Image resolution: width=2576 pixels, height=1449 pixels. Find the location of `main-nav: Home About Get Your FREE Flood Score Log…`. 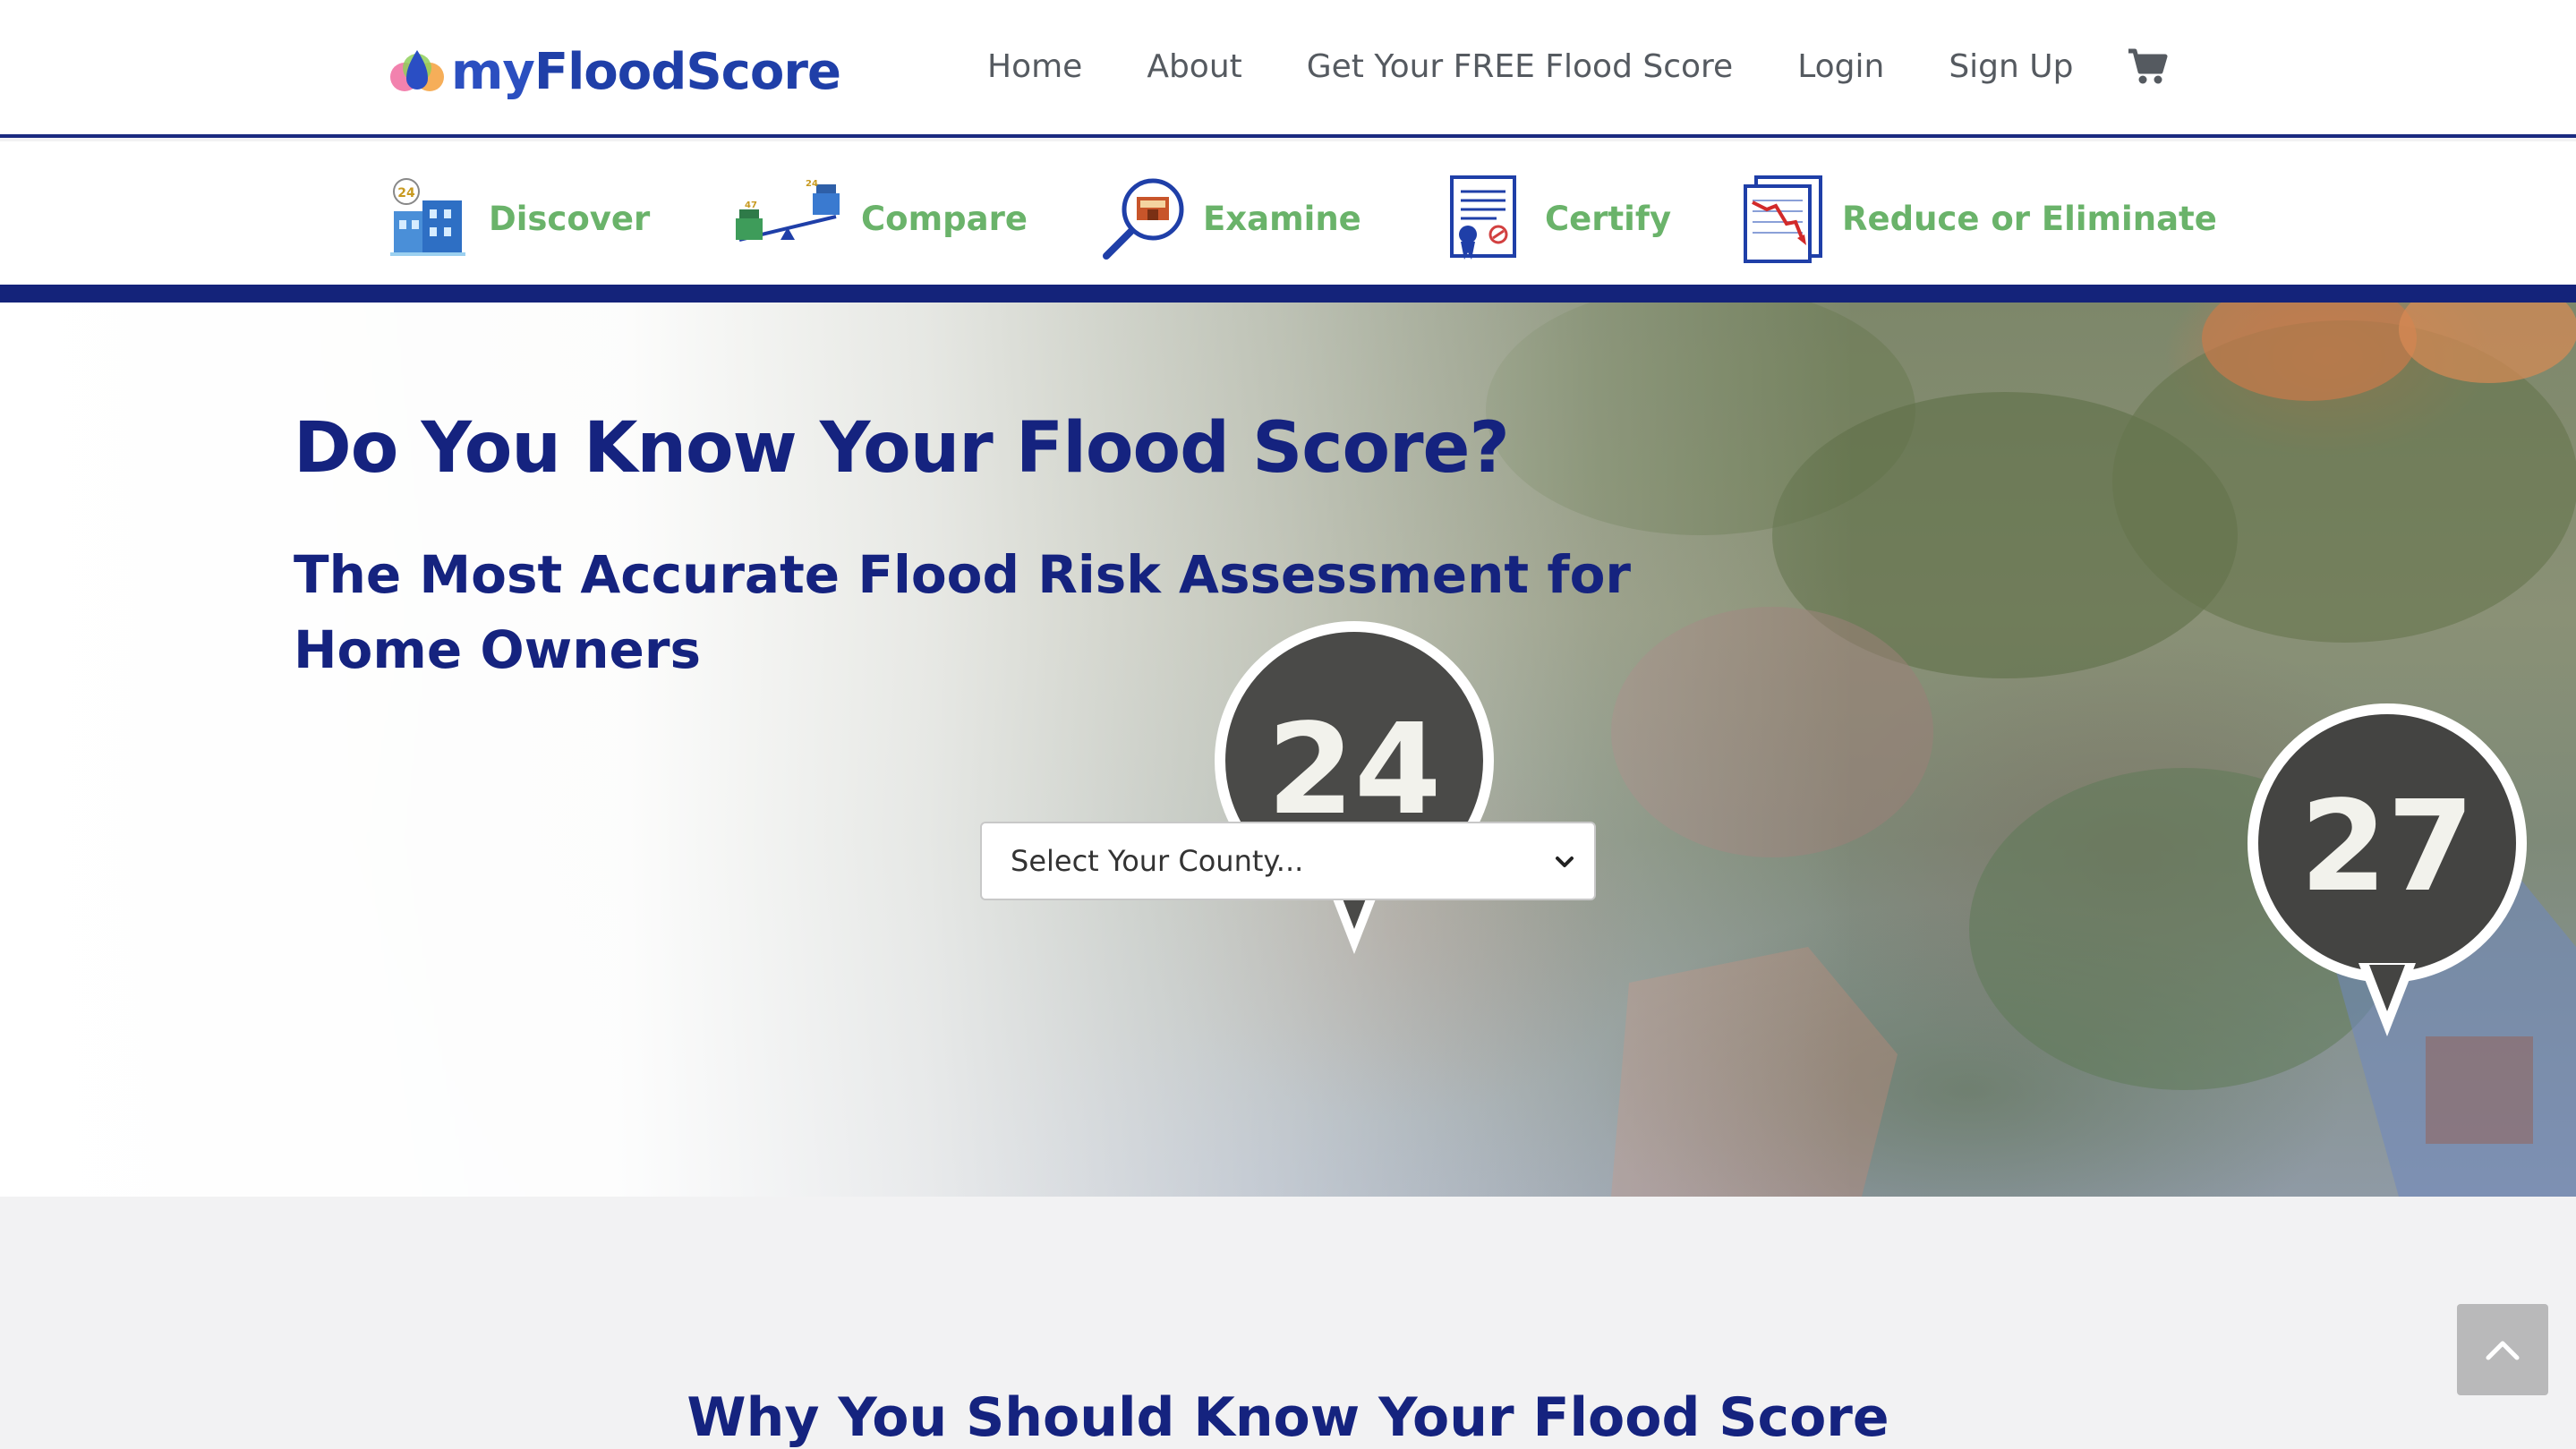

main-nav: Home About Get Your FREE Flood Score Log… is located at coordinates (1577, 66).